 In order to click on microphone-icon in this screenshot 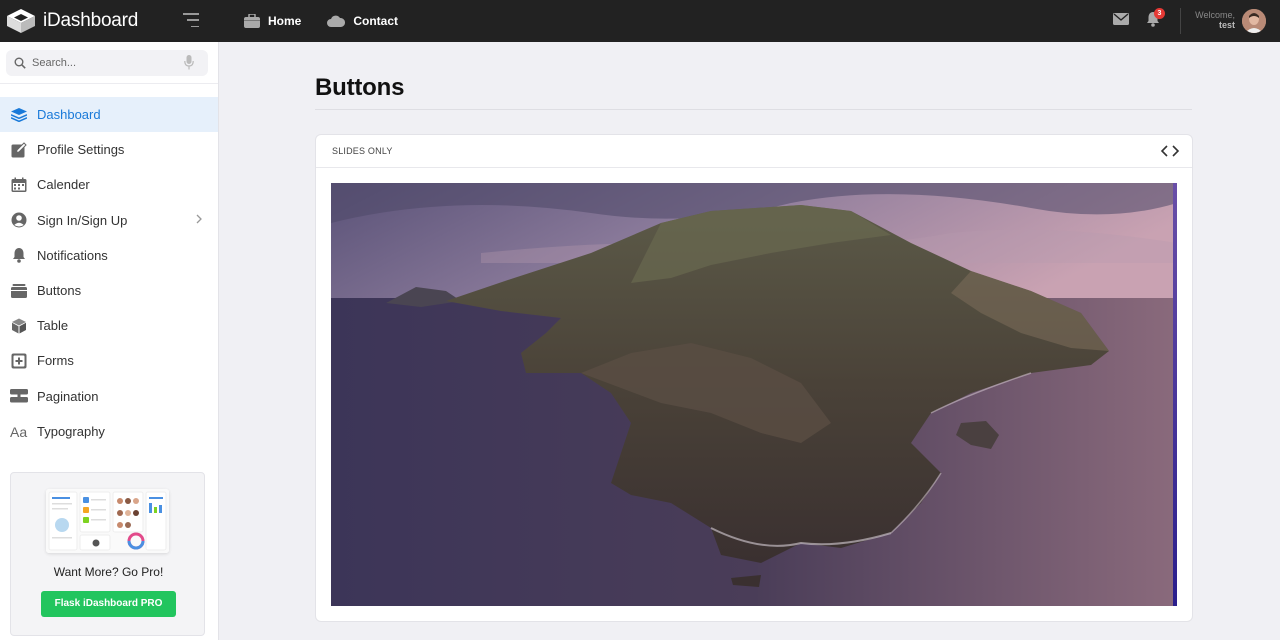, I will do `click(189, 62)`.